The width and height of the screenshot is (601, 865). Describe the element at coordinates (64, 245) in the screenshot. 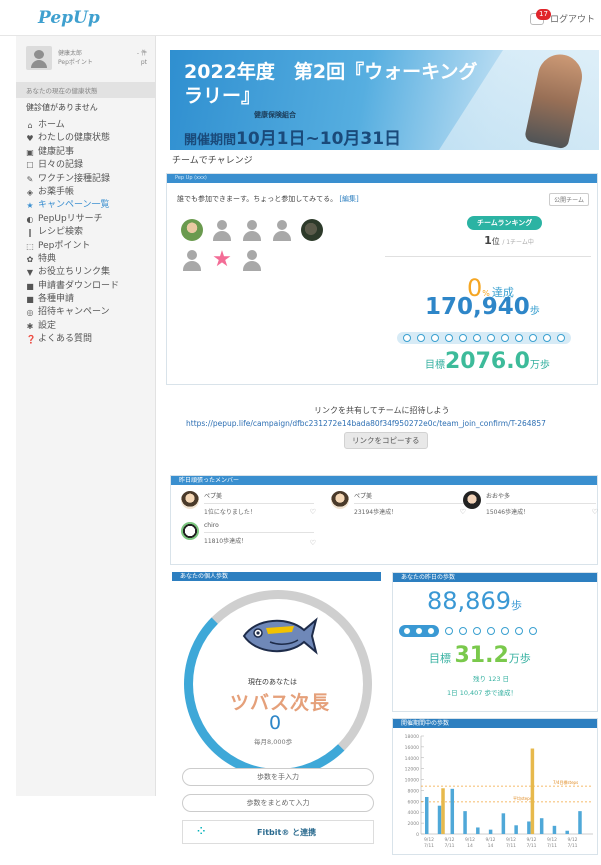

I see `sidebar-item-label: Pepポイント` at that location.